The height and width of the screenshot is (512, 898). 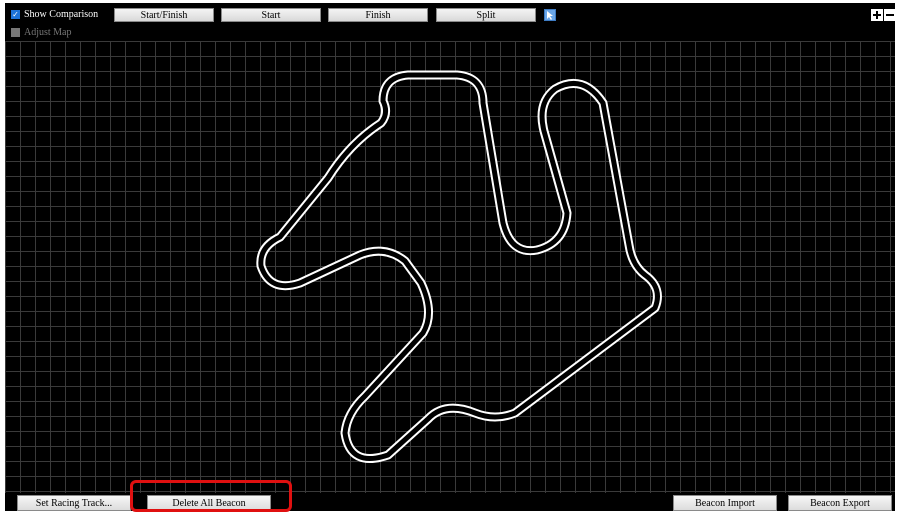 I want to click on checkmark-icon: ✓, so click(x=15, y=14).